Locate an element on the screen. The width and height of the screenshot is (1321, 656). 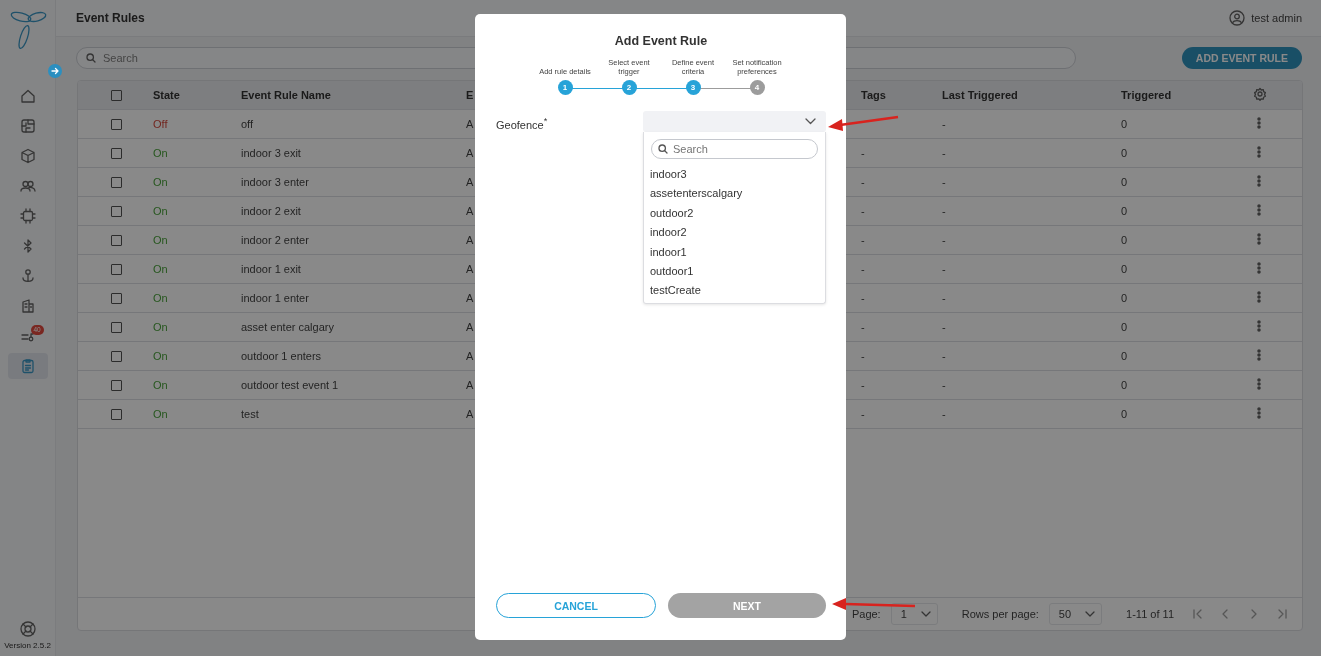
column-header: Event Rule Name is located at coordinates (285, 95).